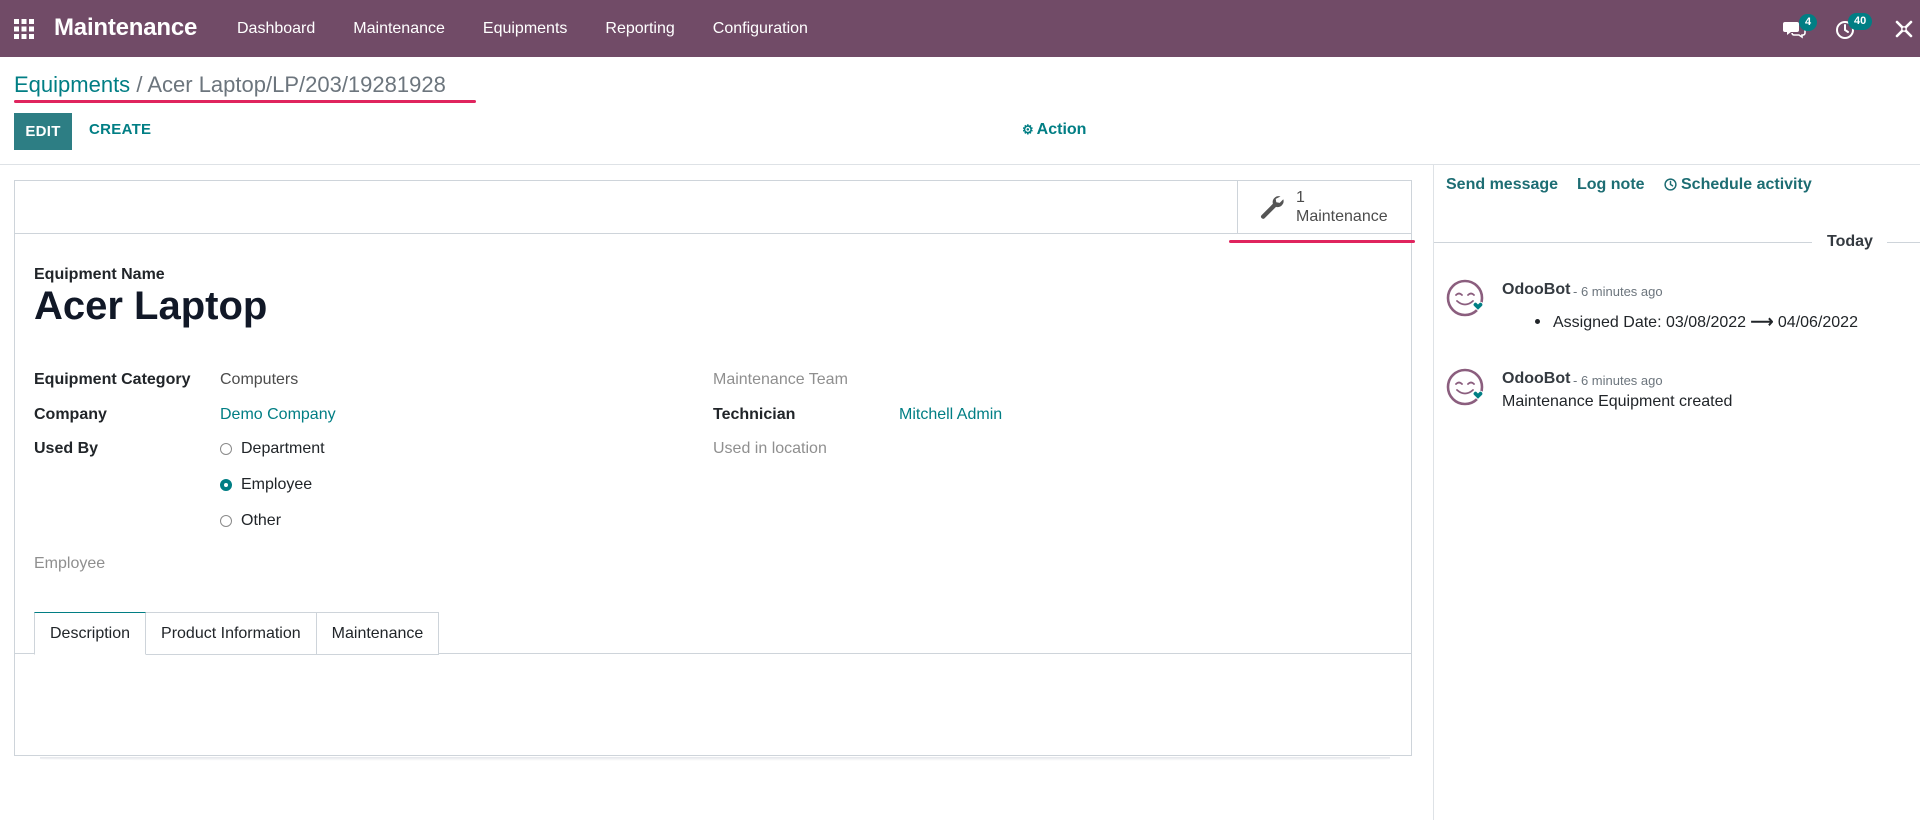  What do you see at coordinates (1808, 22) in the screenshot?
I see `messages-badge: 4` at bounding box center [1808, 22].